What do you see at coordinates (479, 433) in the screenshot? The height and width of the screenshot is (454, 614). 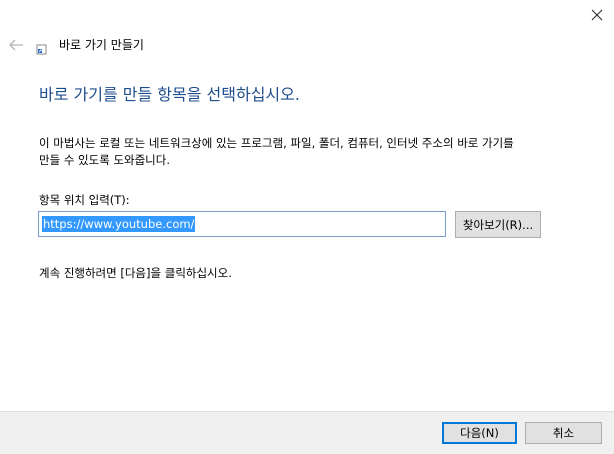 I see `next-button: 다음(N)` at bounding box center [479, 433].